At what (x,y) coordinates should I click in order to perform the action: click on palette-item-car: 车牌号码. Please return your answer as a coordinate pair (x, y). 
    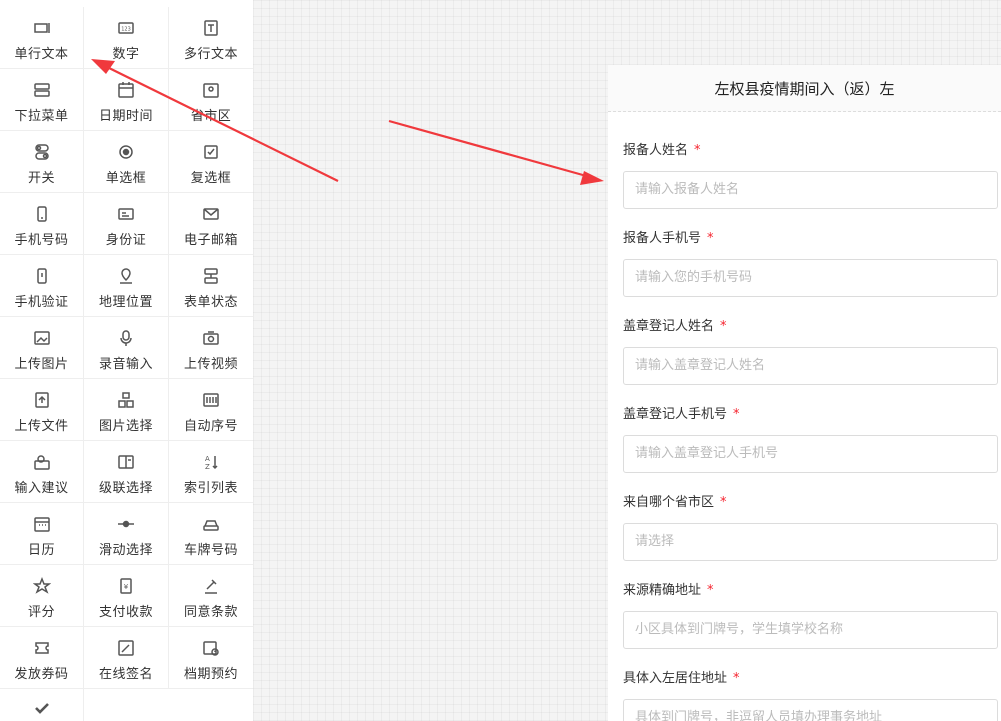
    Looking at the image, I should click on (211, 534).